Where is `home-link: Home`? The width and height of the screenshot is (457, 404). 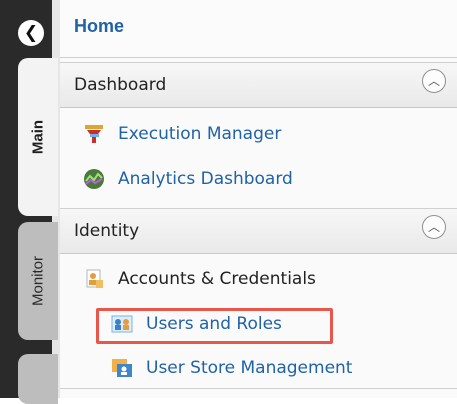 home-link: Home is located at coordinates (258, 29).